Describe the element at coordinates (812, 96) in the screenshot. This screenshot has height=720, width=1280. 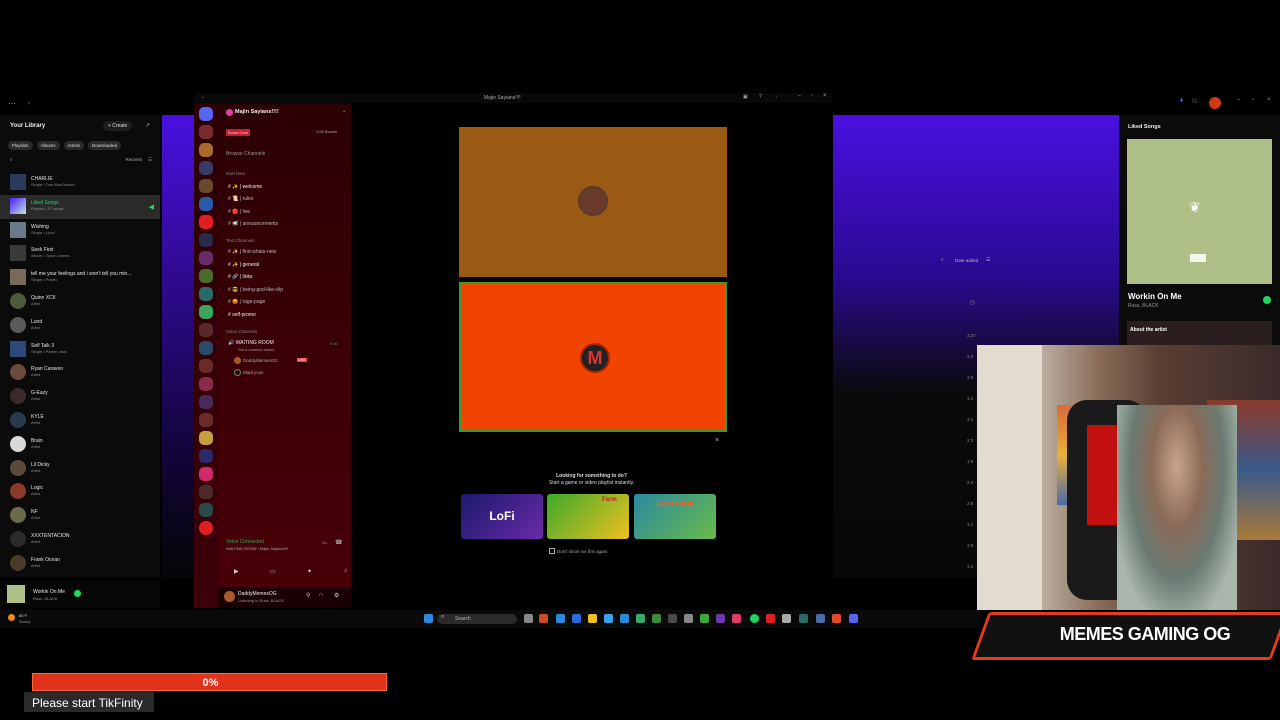
I see `maximize-icon: ▫` at that location.